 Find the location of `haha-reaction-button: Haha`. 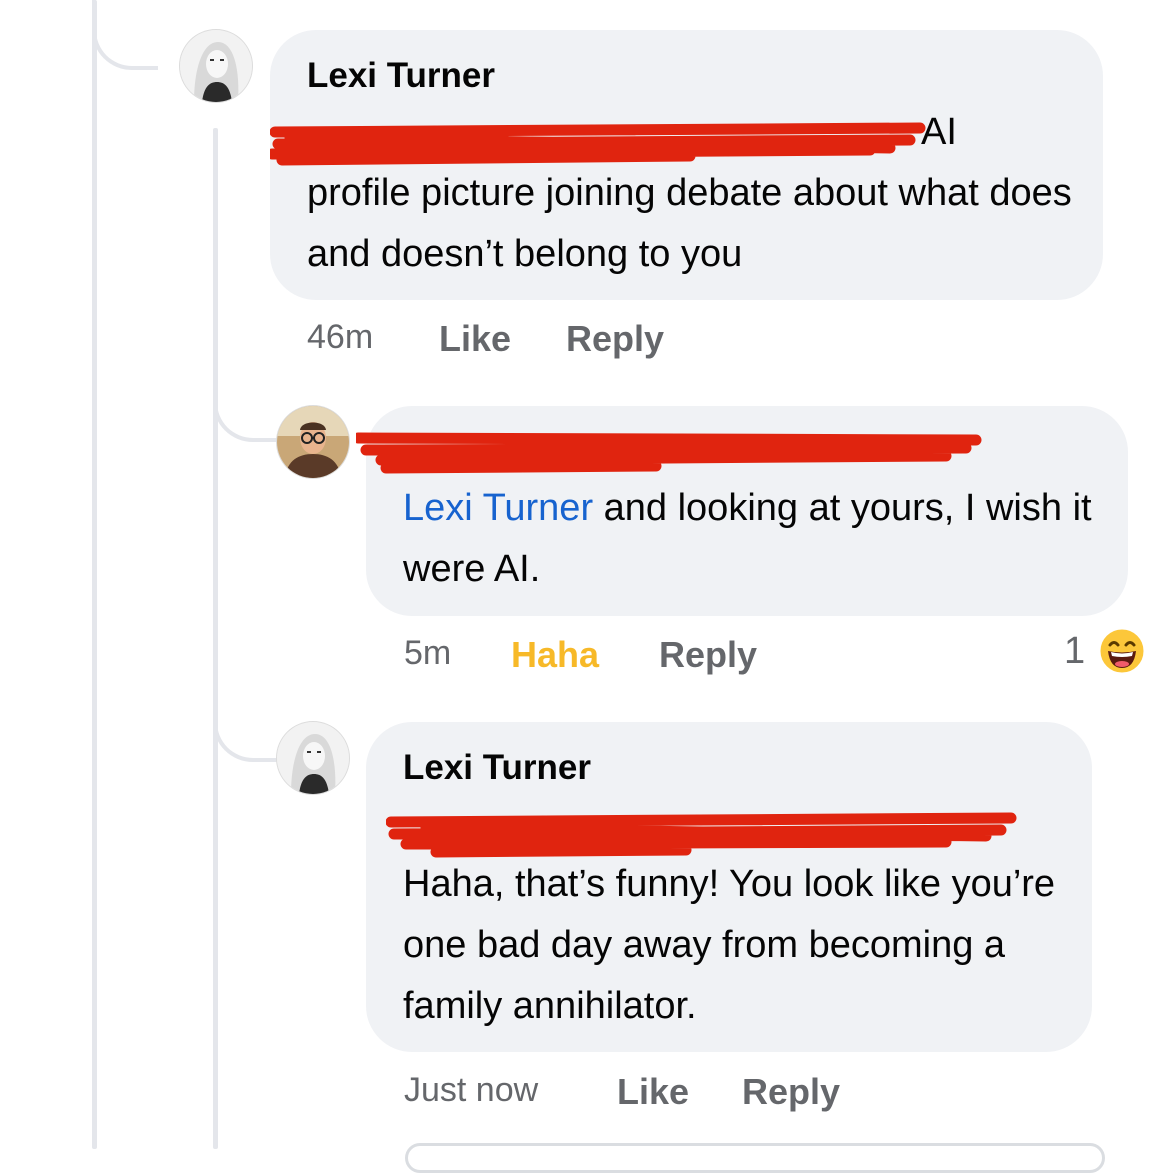

haha-reaction-button: Haha is located at coordinates (555, 655).